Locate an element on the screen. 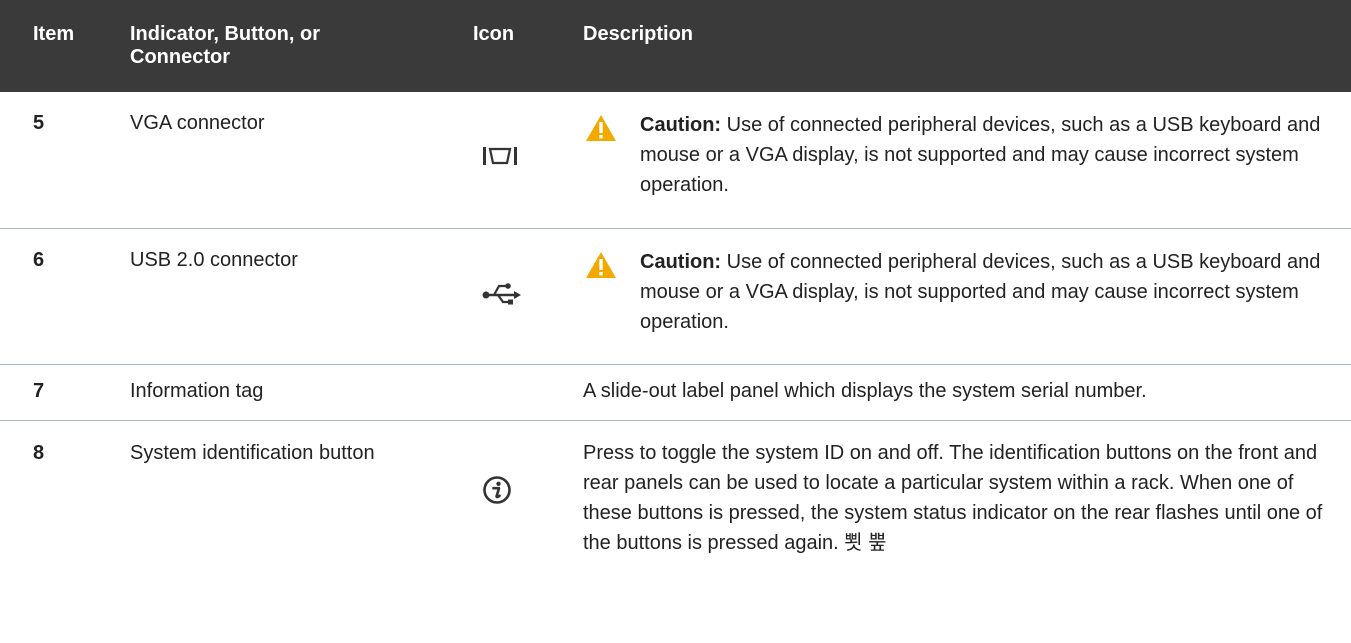  header-description: Description is located at coordinates (638, 34).